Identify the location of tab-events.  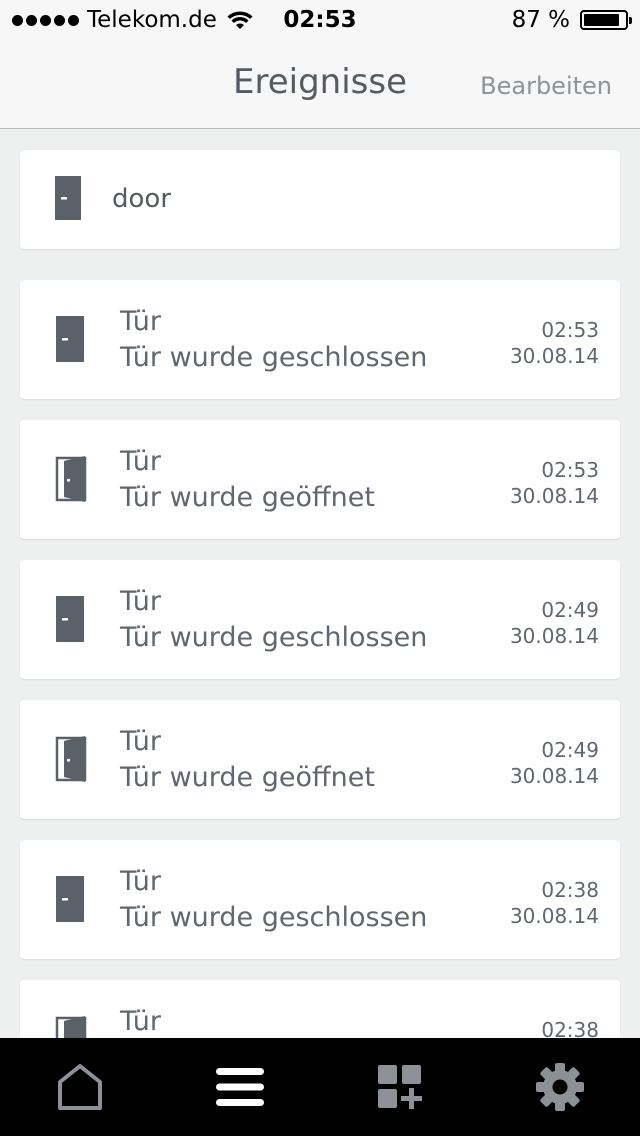
(240, 1087).